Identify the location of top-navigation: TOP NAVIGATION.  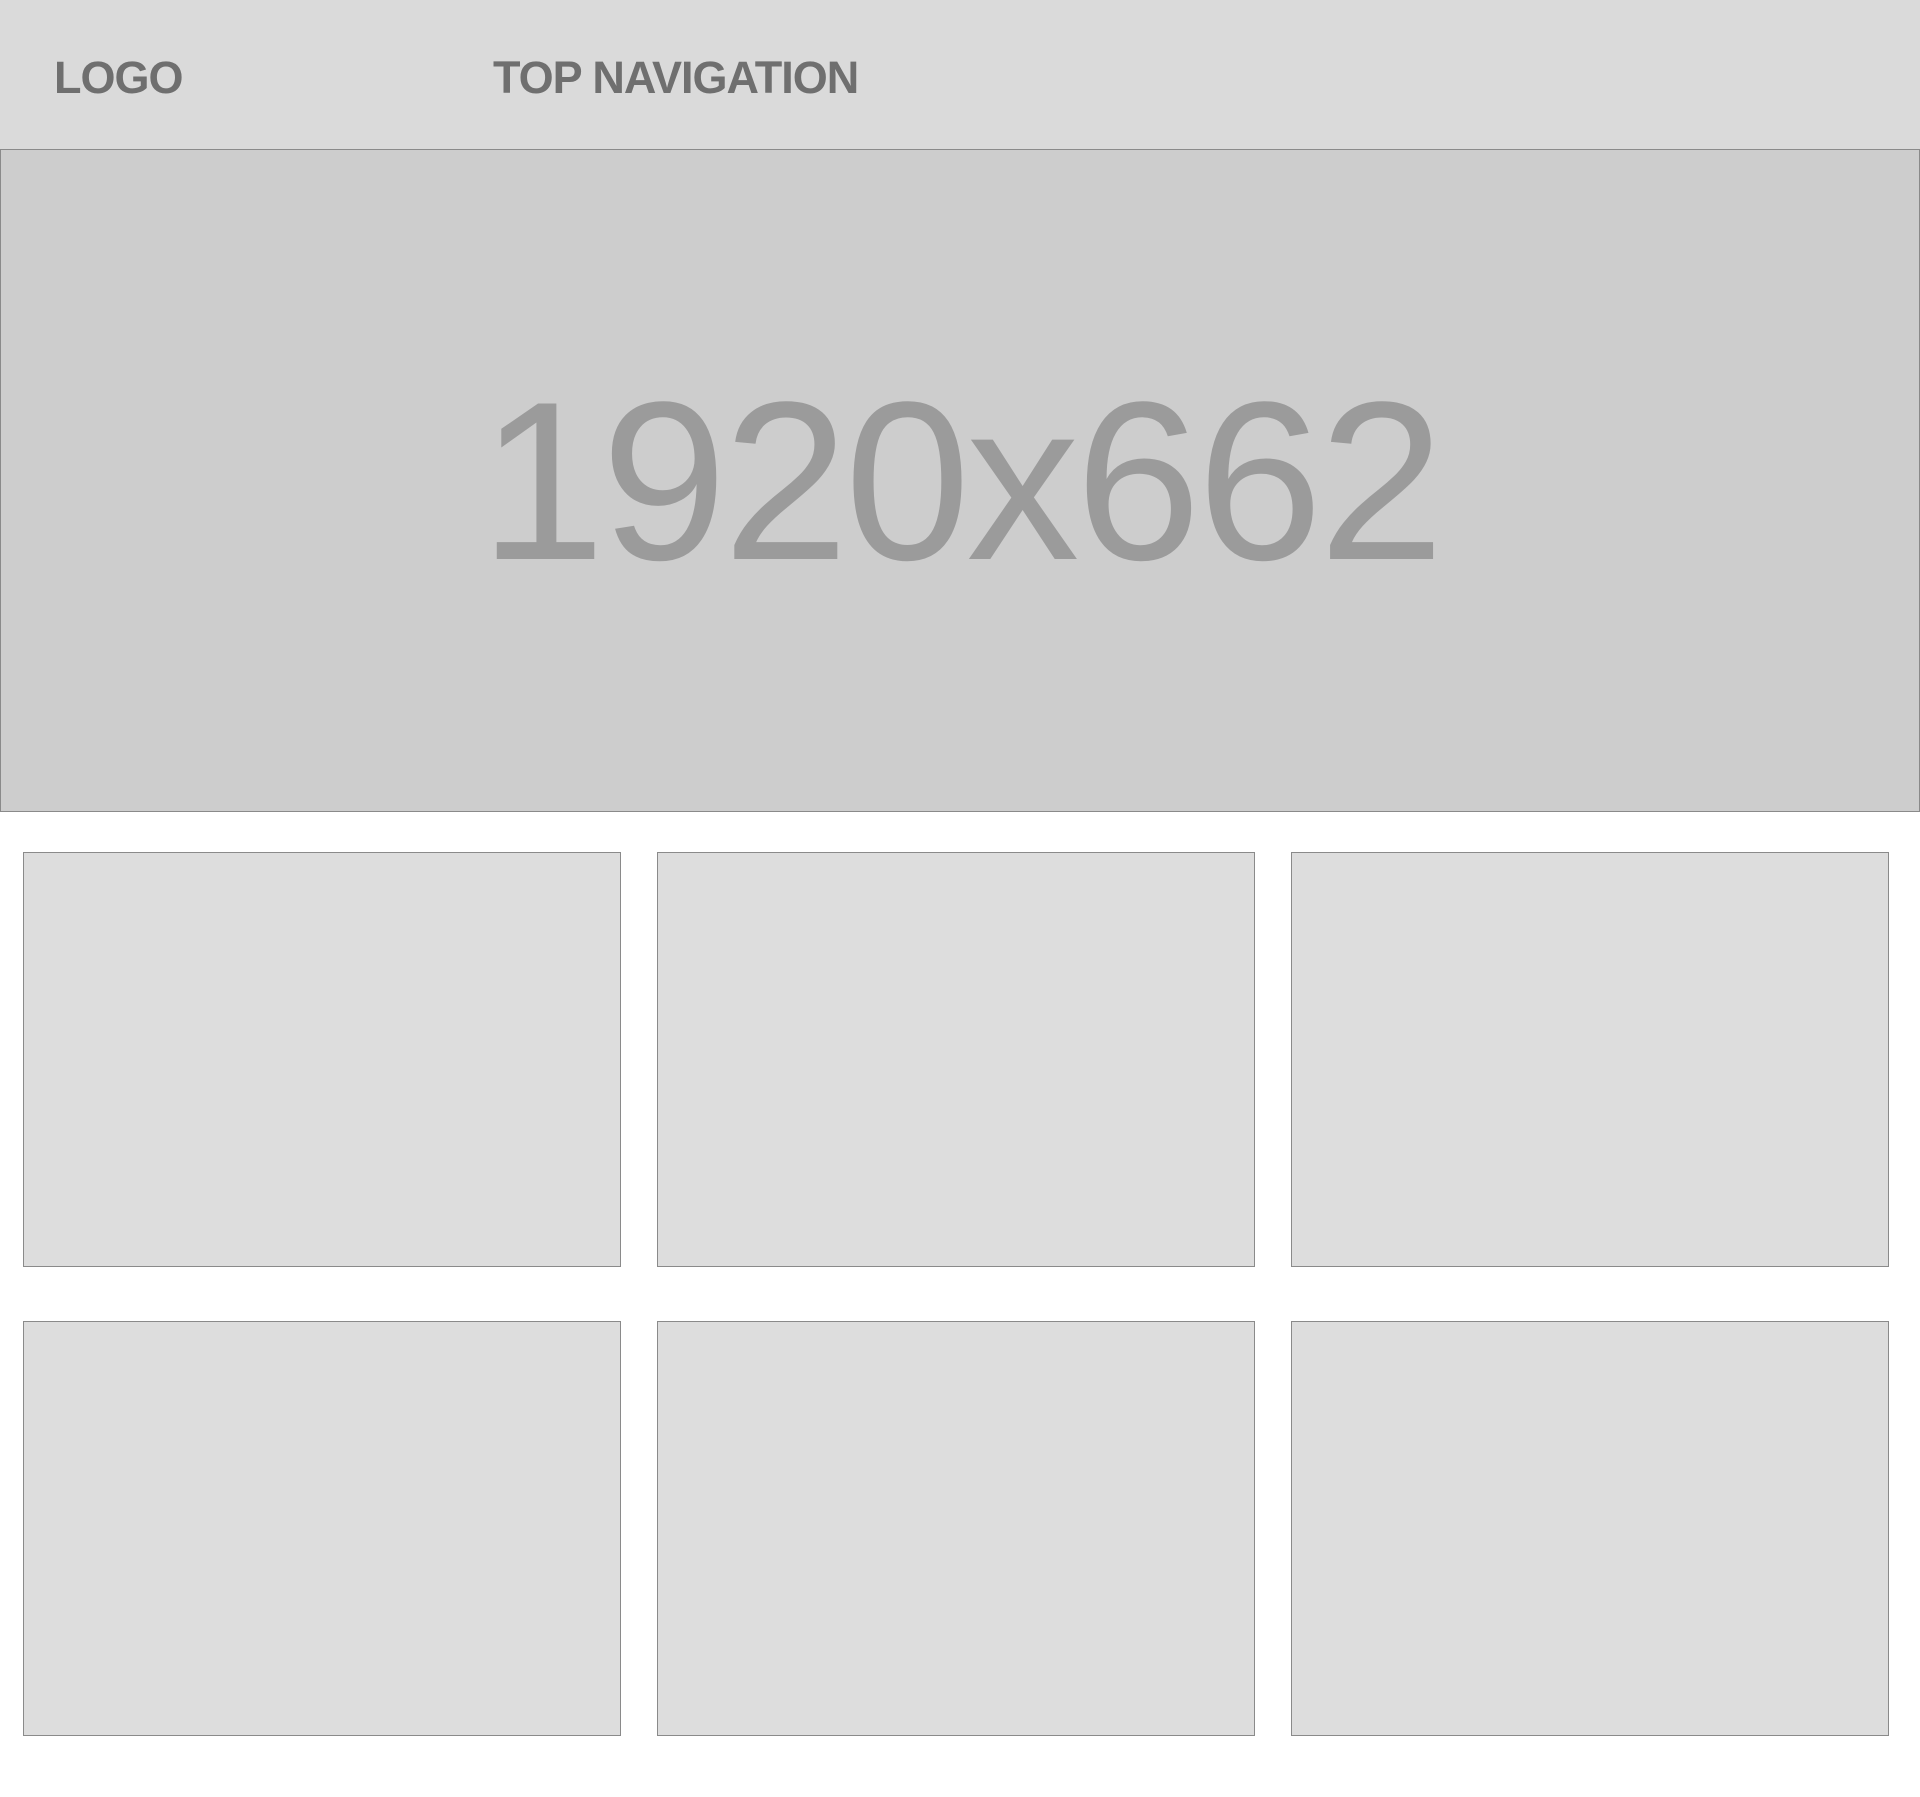
(676, 78).